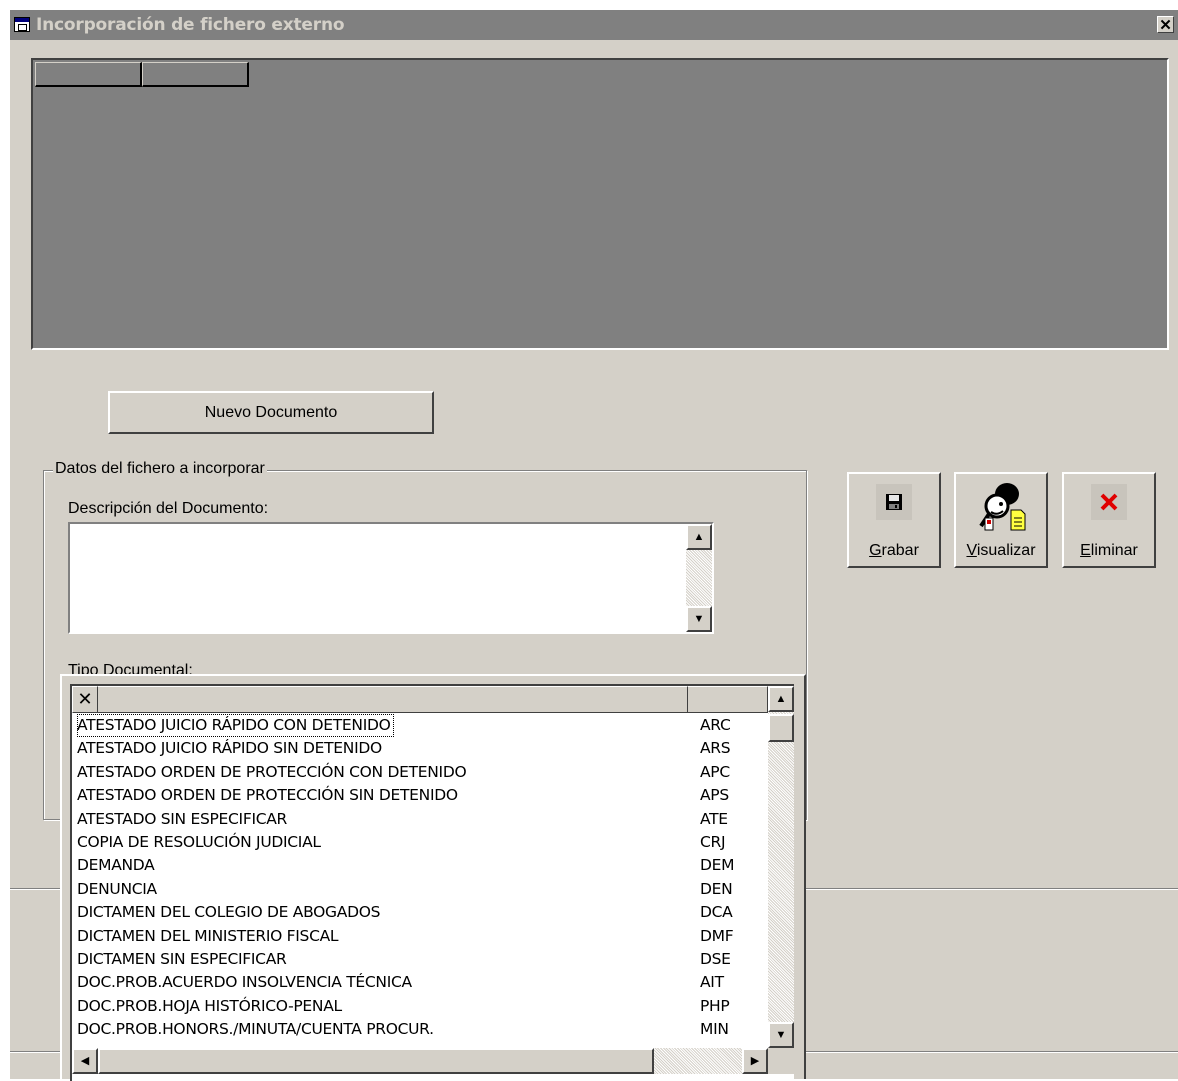 This screenshot has height=1081, width=1178. I want to click on list-item-code: CRJ, so click(713, 842).